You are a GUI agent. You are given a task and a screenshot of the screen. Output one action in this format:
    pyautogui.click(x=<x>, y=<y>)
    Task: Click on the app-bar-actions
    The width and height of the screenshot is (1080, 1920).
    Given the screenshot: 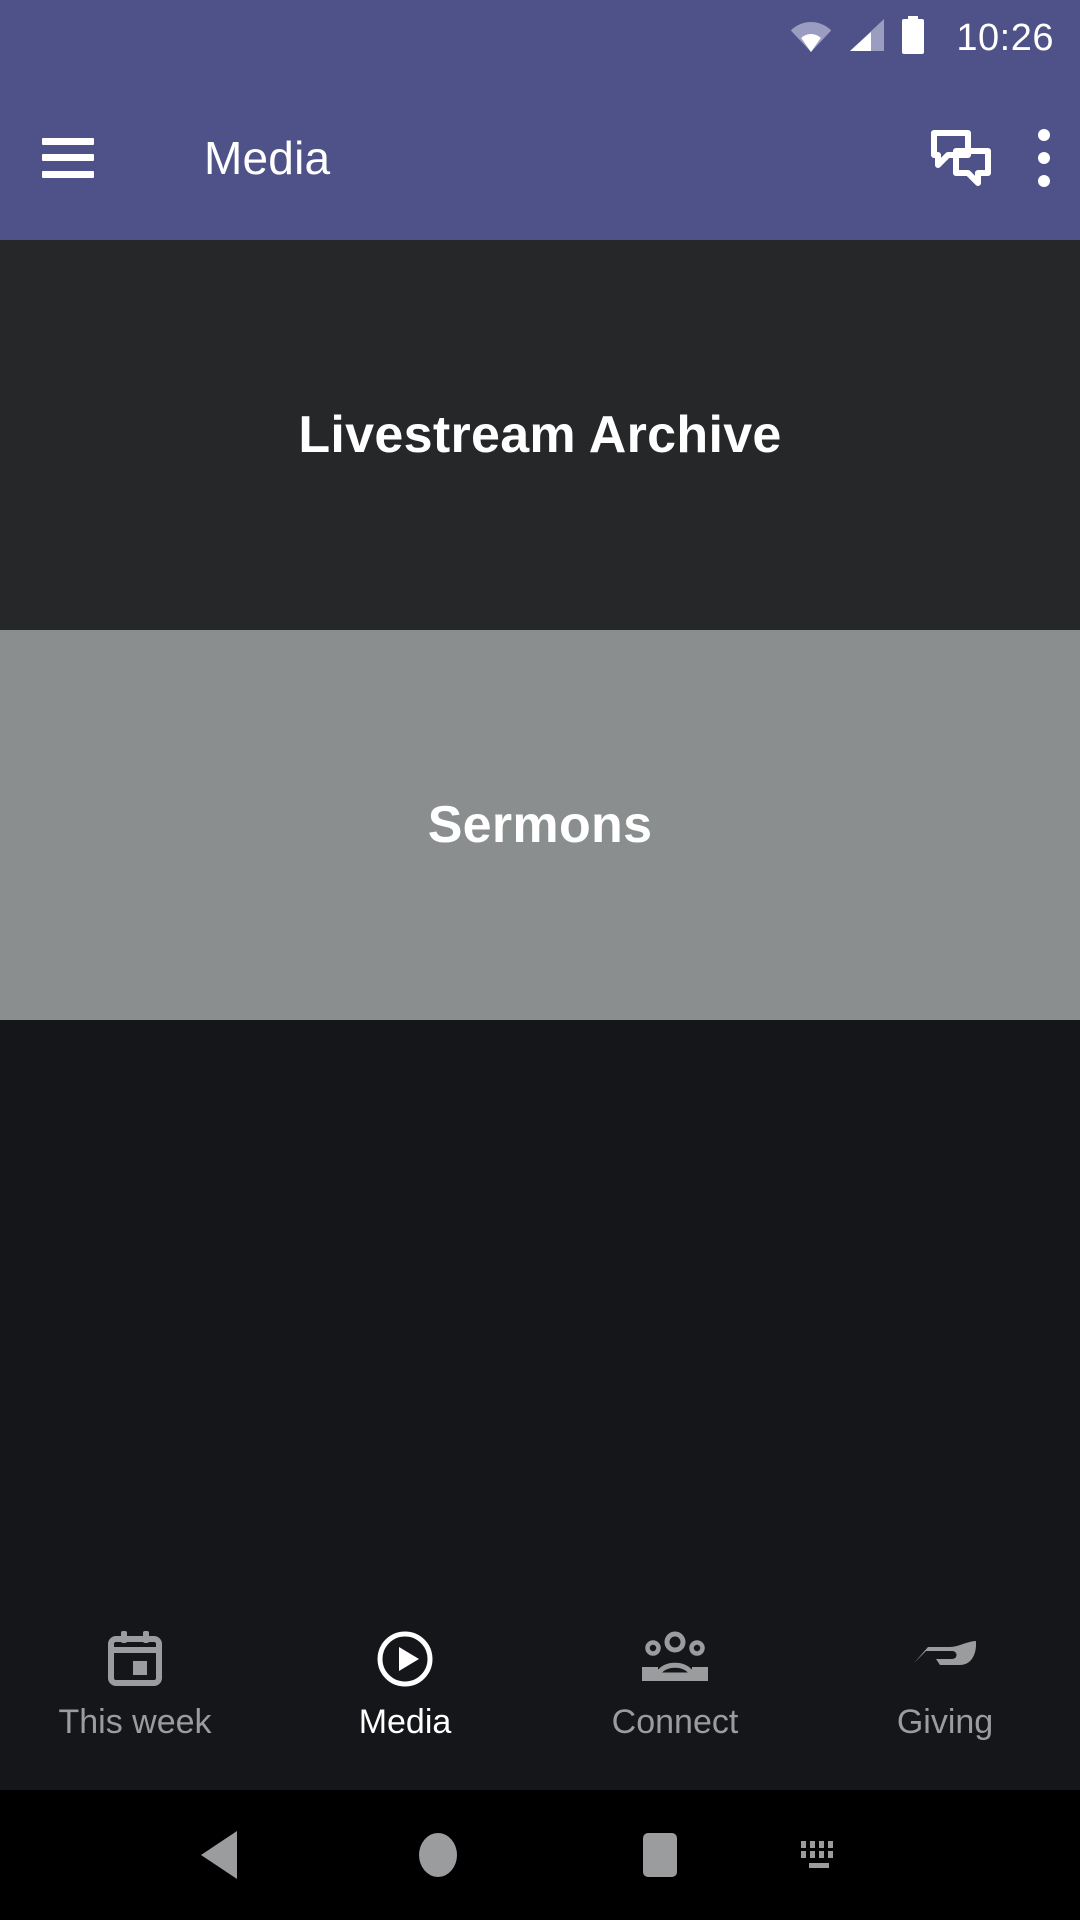 What is the action you would take?
    pyautogui.click(x=990, y=157)
    